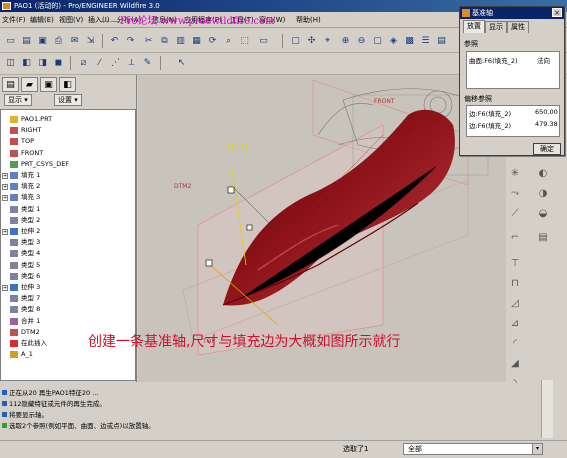  I want to click on copy-icon: ⧉, so click(164, 41).